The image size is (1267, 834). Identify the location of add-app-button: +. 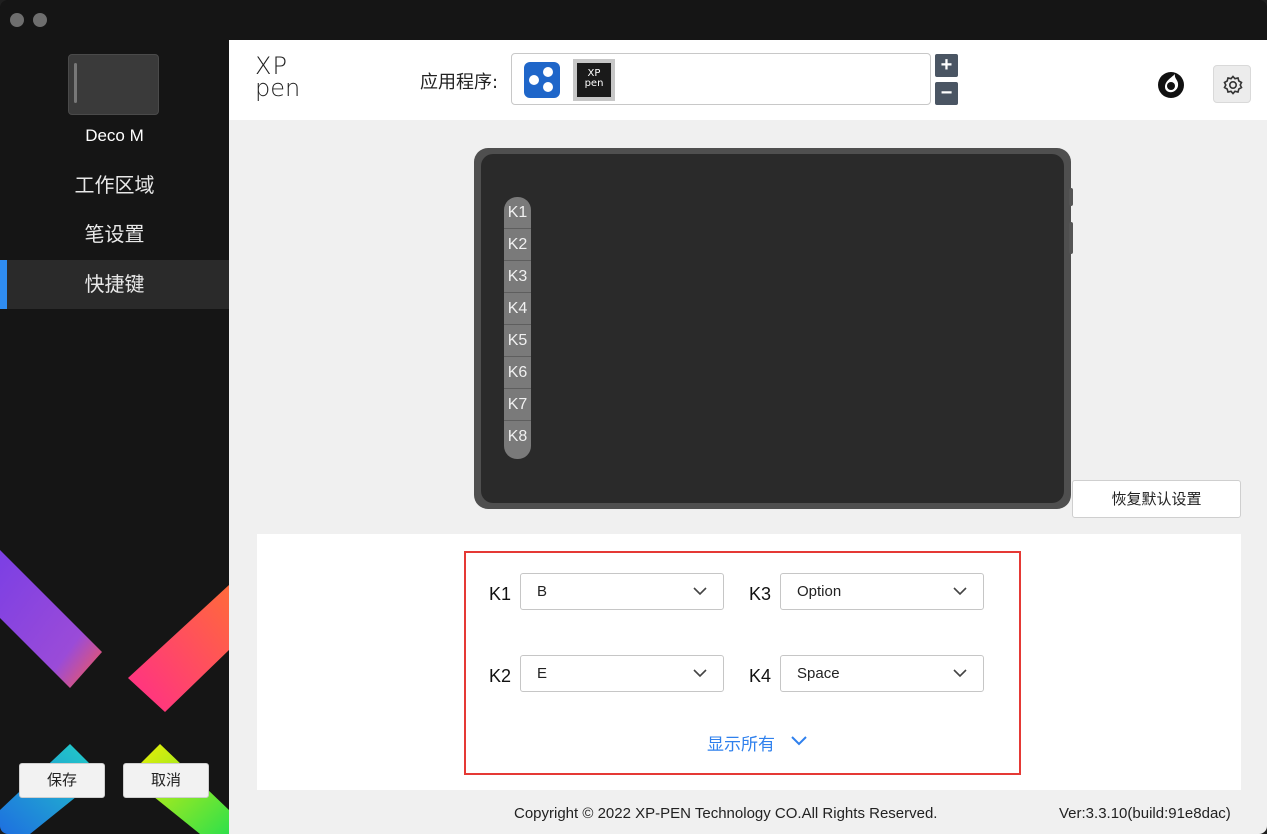
(946, 65).